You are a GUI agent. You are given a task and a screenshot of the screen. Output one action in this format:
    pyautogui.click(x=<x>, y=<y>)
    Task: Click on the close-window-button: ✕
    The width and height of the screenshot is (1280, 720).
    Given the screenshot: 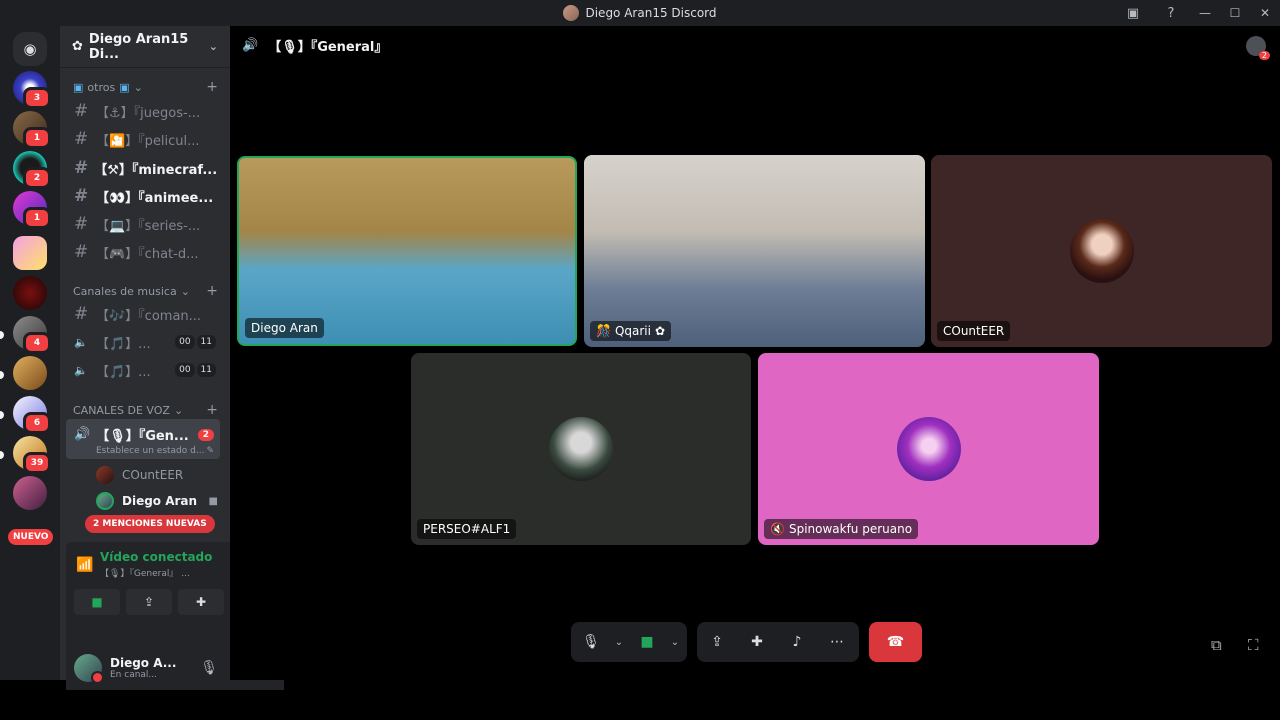 What is the action you would take?
    pyautogui.click(x=1265, y=13)
    